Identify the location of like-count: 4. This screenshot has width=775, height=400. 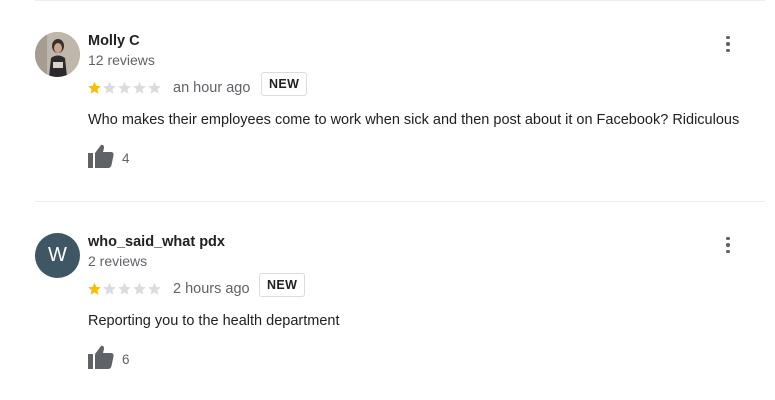
(126, 158).